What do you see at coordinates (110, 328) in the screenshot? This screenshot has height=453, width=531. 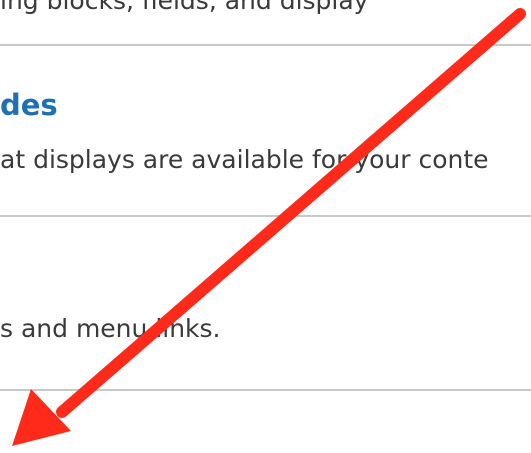 I see `item-3-description: s and menu links.` at bounding box center [110, 328].